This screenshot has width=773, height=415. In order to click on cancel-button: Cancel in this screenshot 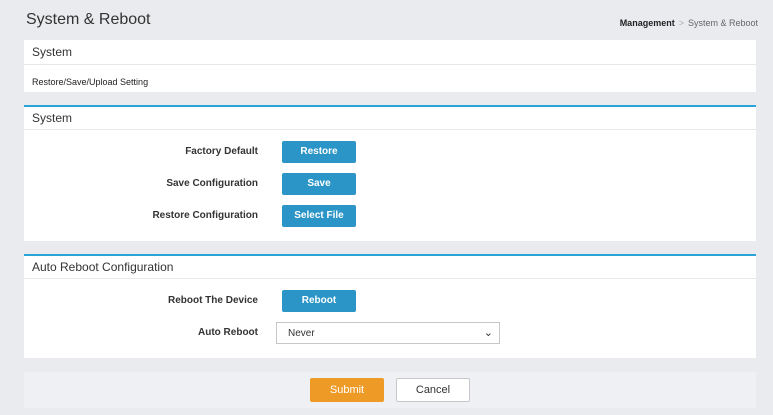, I will do `click(433, 390)`.